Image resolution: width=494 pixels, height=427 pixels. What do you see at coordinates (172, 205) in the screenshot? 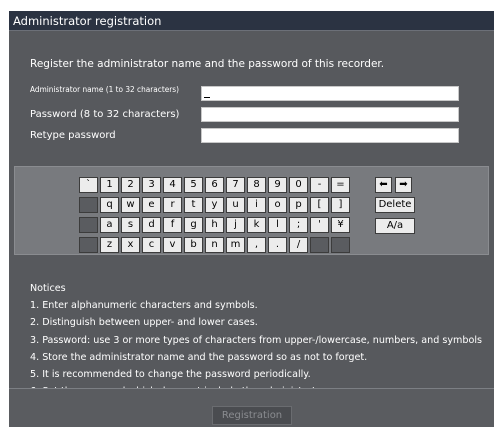
I see `keyboard-key: r` at bounding box center [172, 205].